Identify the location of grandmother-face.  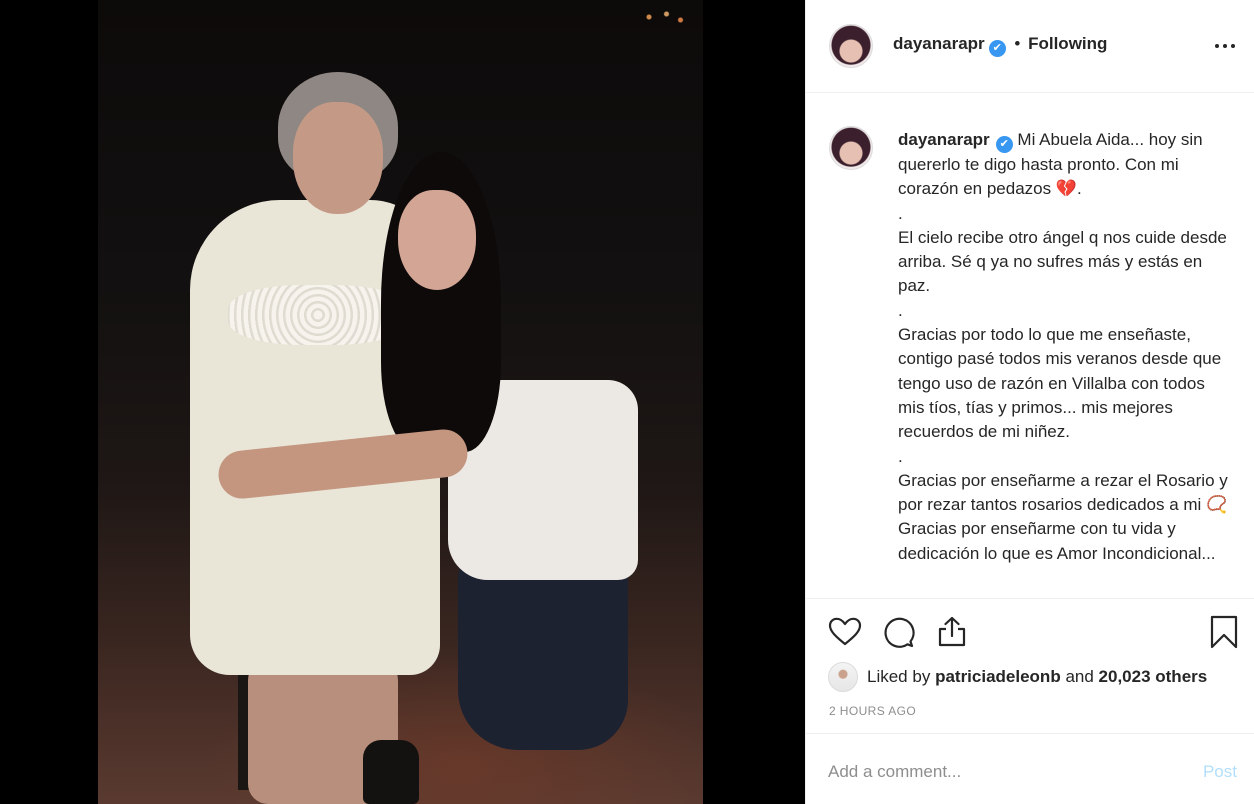
(338, 158).